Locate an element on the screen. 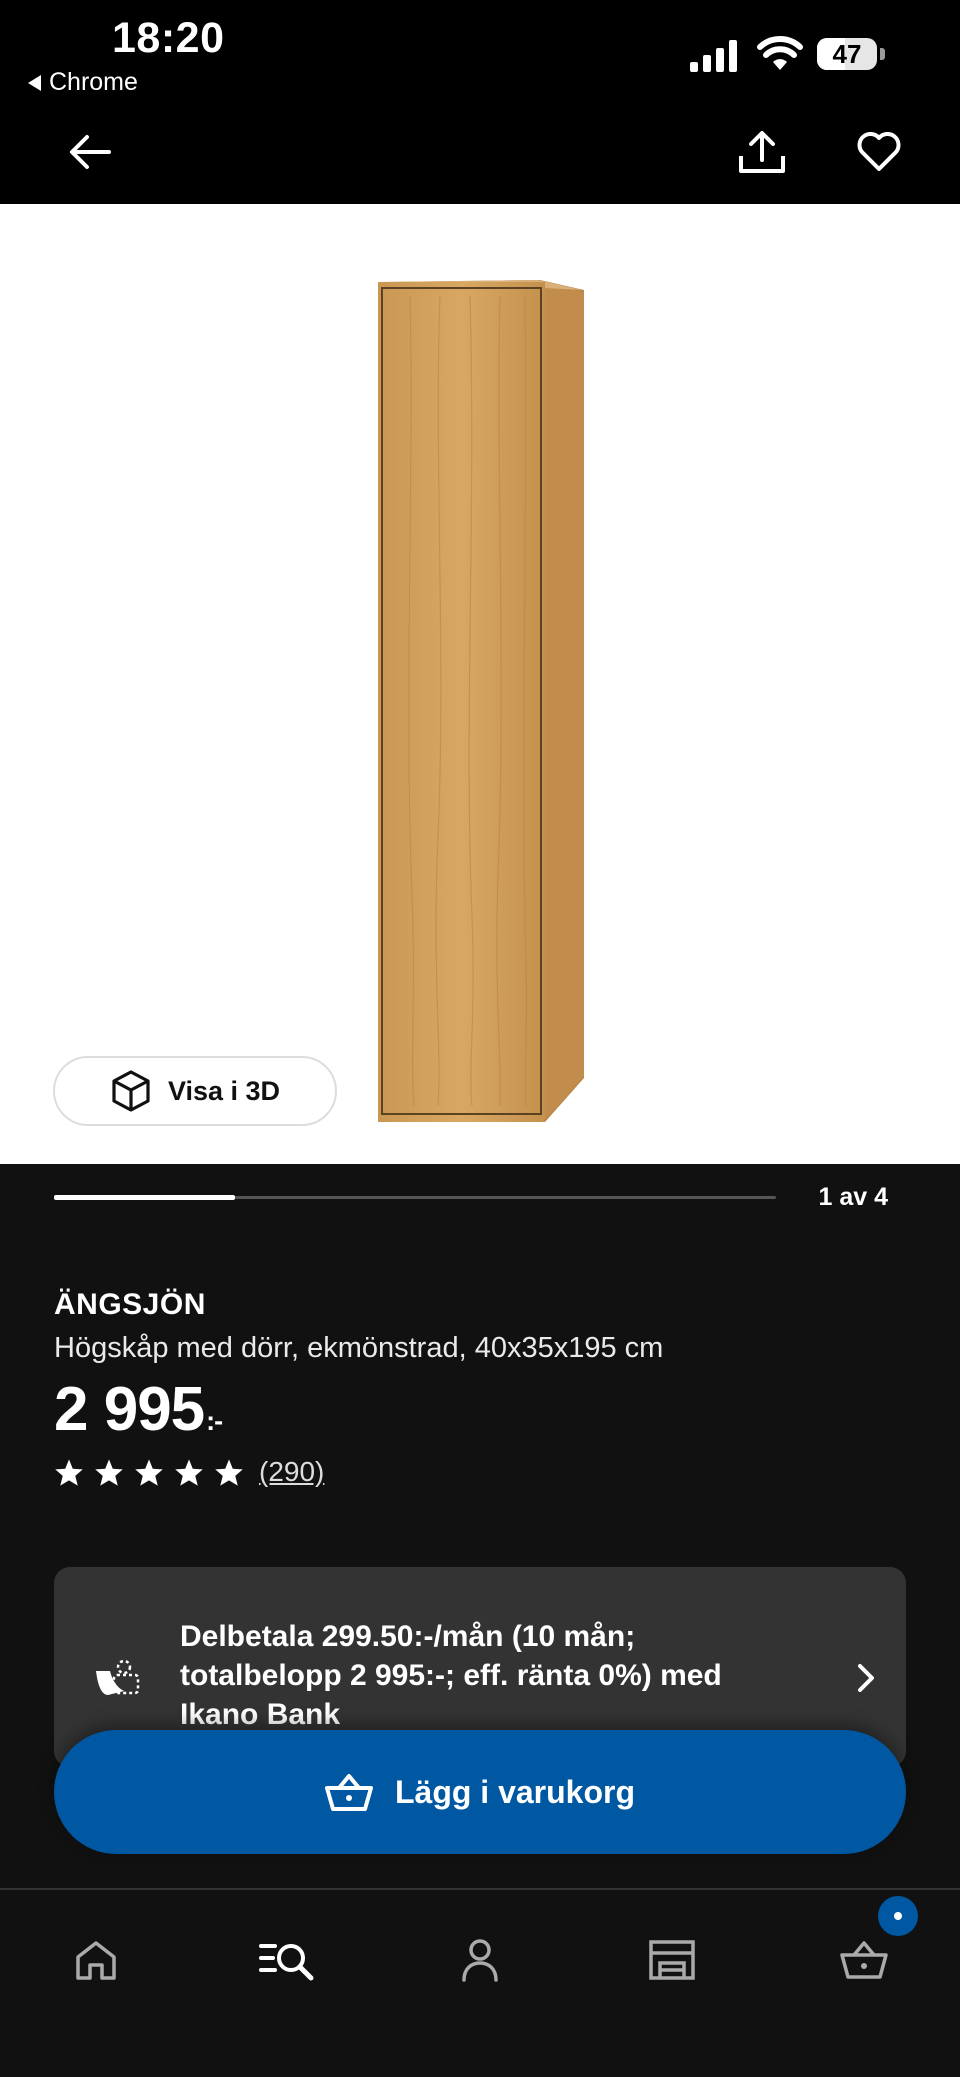  share-button is located at coordinates (762, 152).